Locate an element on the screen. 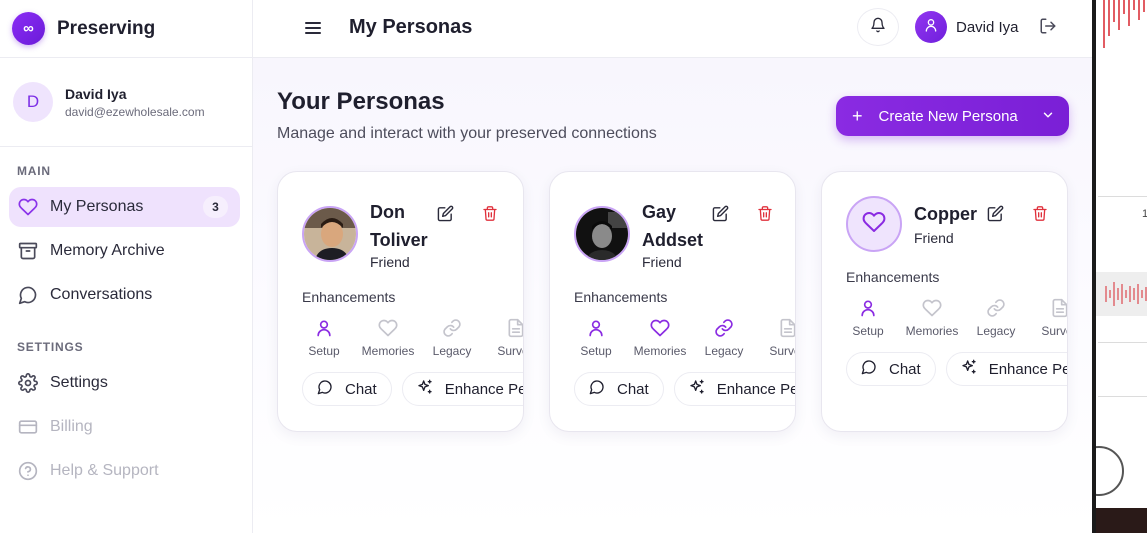 This screenshot has width=1147, height=533. hamburger-menu-icon is located at coordinates (313, 28).